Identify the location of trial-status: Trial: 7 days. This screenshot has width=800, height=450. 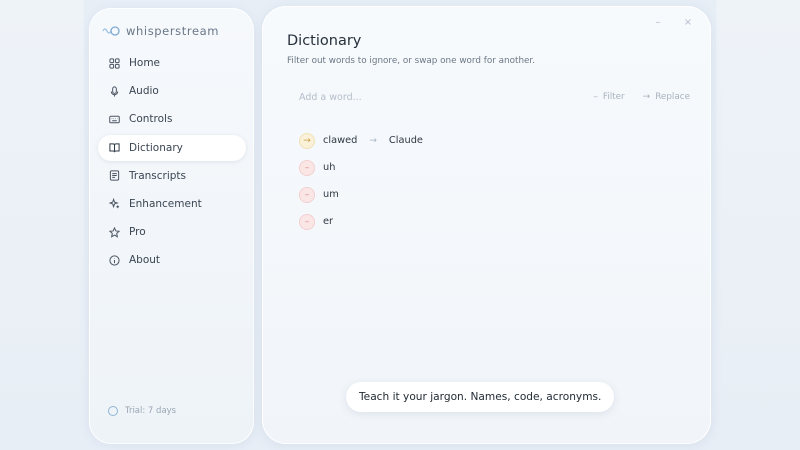
(142, 411).